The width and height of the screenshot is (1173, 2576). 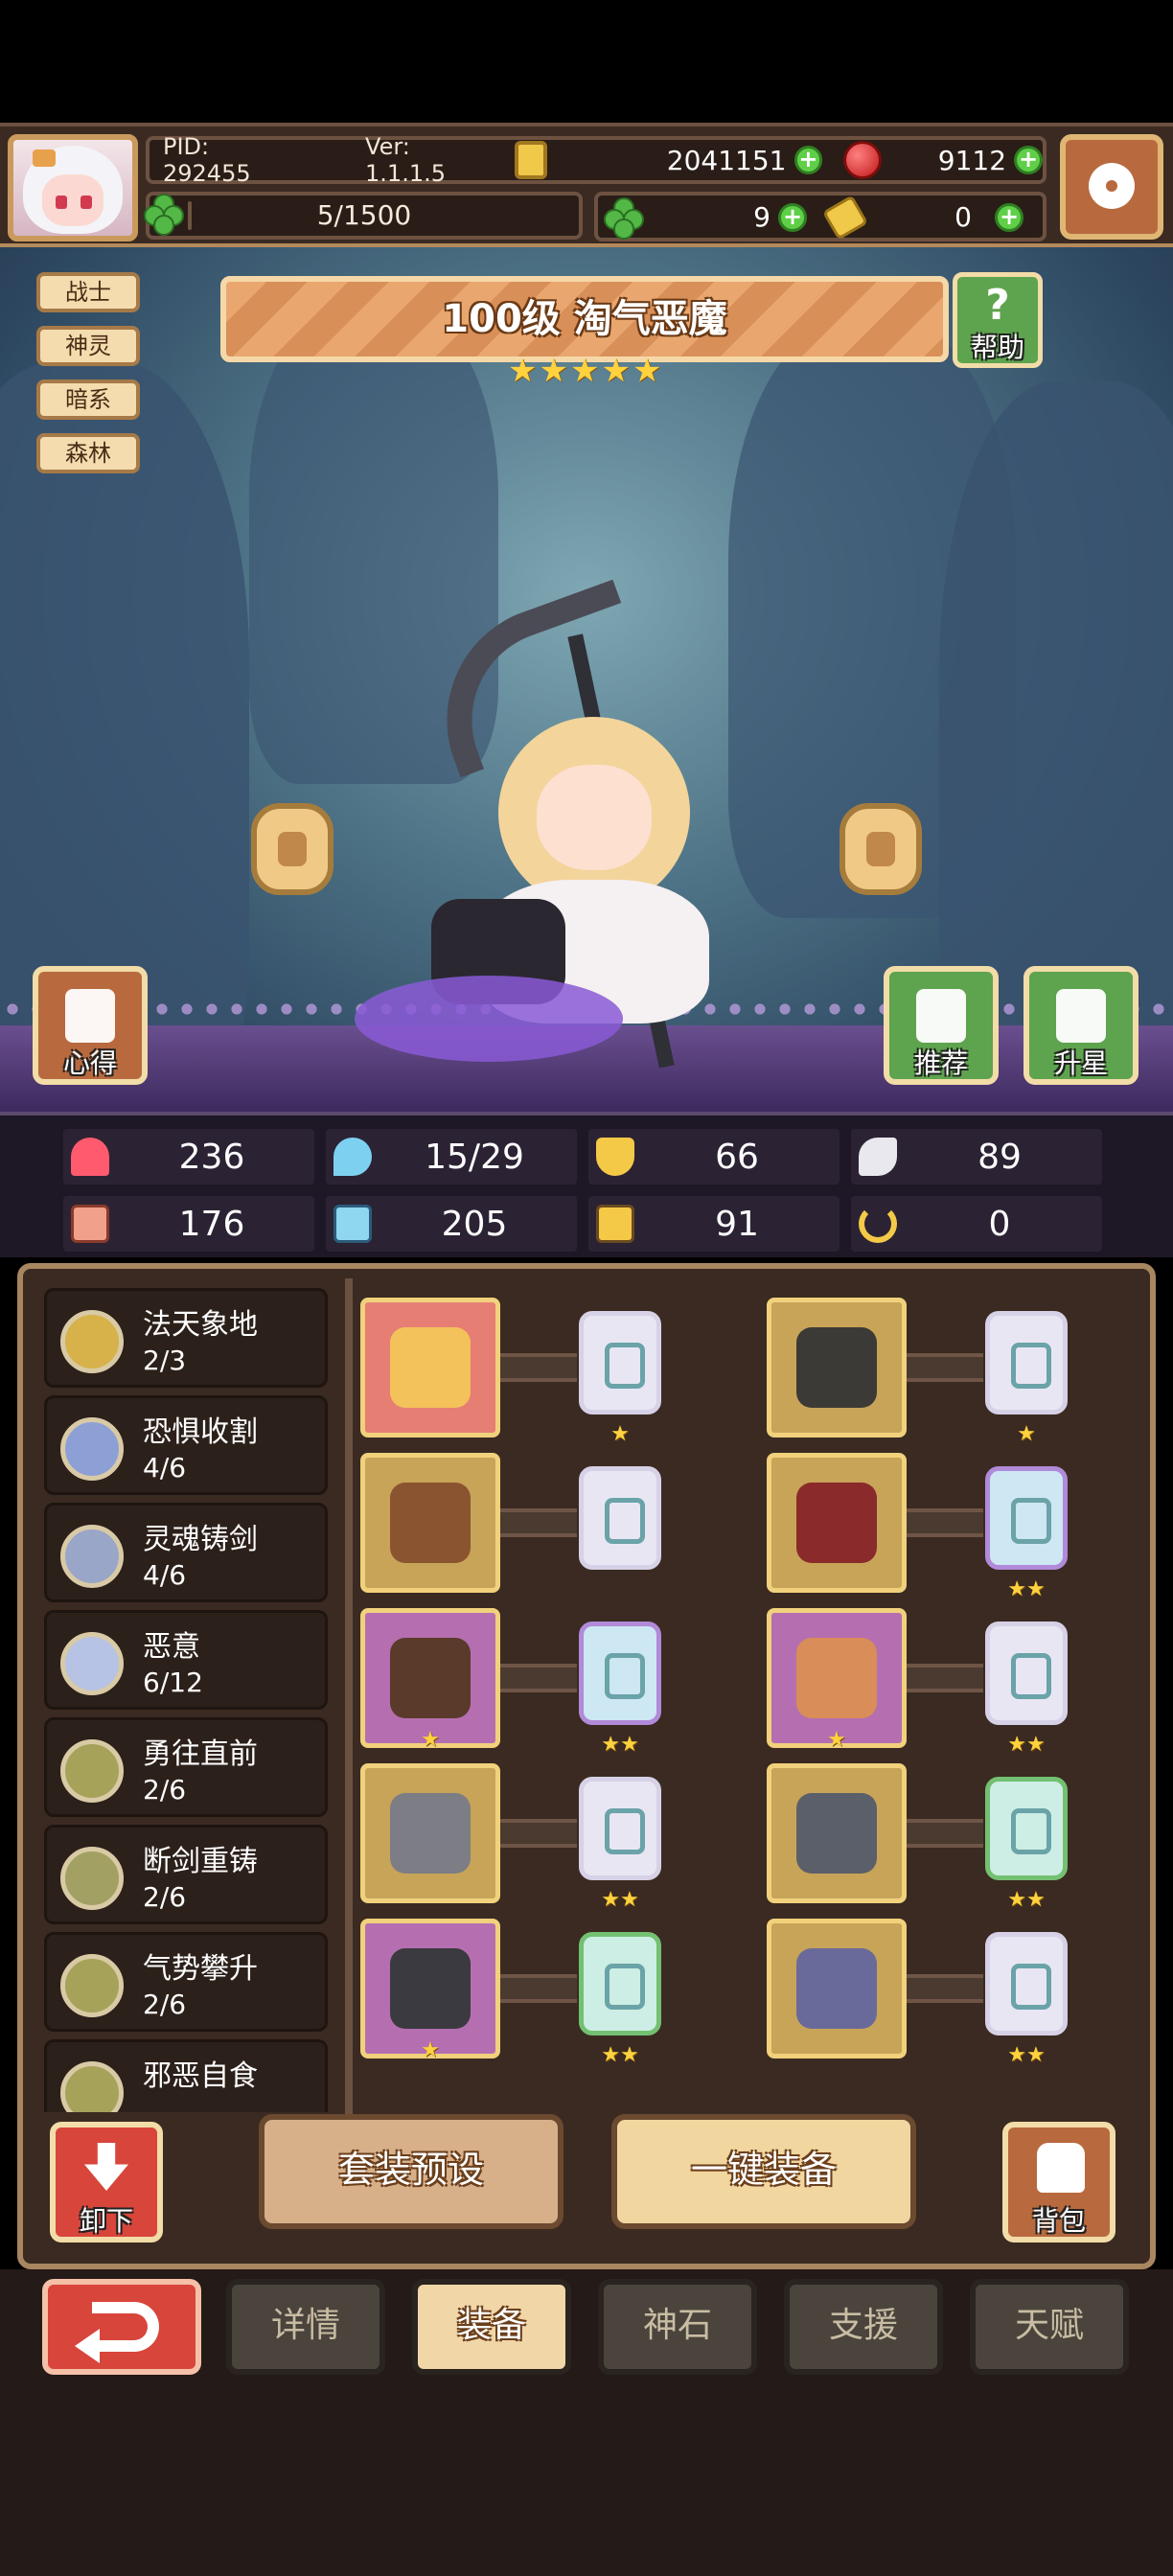 I want to click on stat-crit: 91, so click(x=714, y=1224).